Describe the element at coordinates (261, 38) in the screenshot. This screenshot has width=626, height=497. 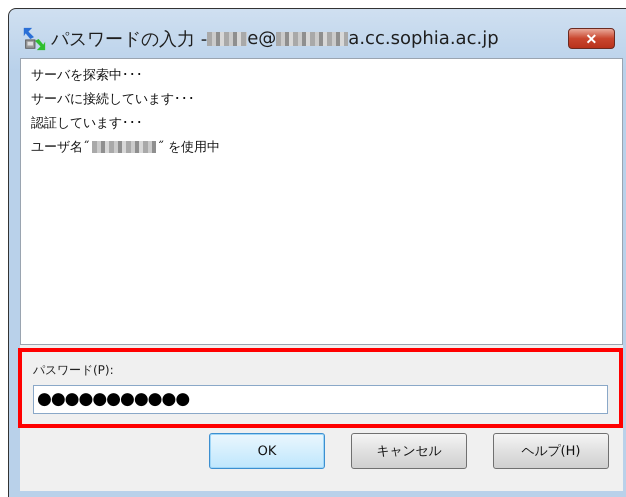
I see `window-title: e@` at that location.